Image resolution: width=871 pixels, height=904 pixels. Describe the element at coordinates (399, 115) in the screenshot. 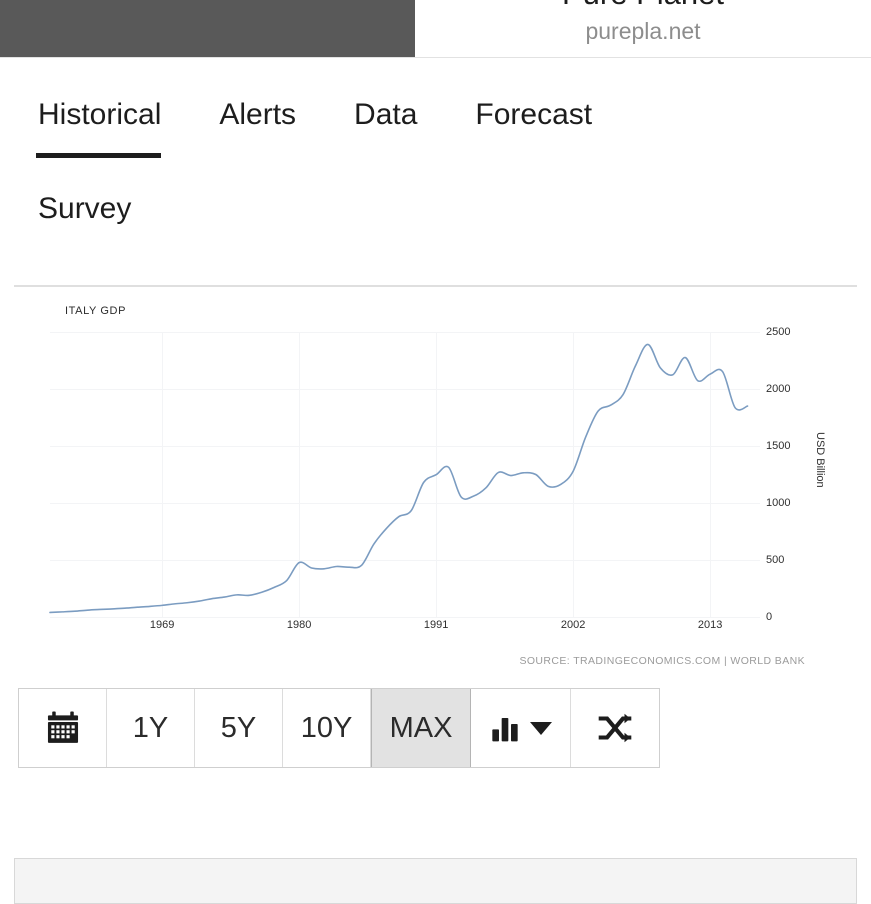

I see `tab-data: Data` at that location.